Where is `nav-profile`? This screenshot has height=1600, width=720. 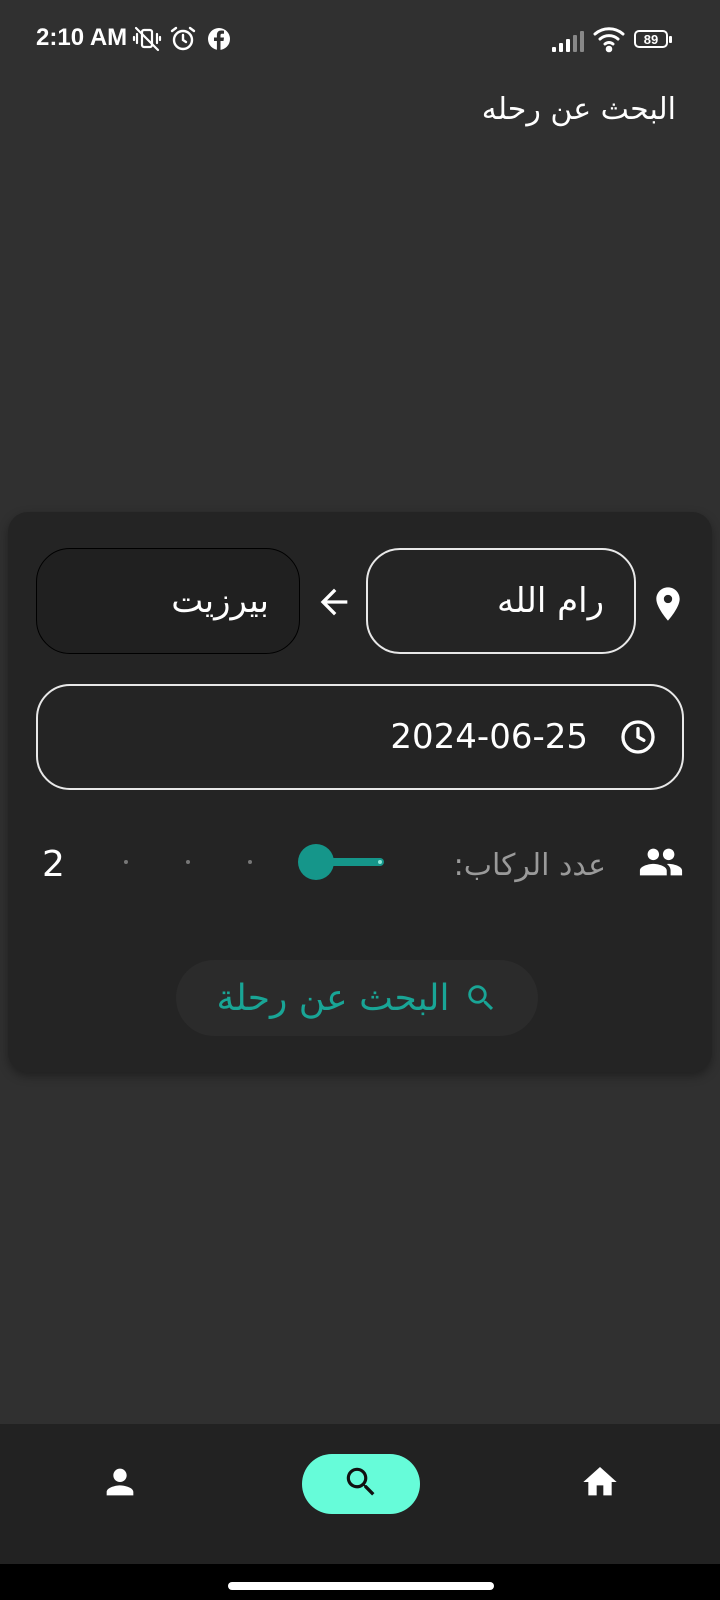 nav-profile is located at coordinates (120, 1484).